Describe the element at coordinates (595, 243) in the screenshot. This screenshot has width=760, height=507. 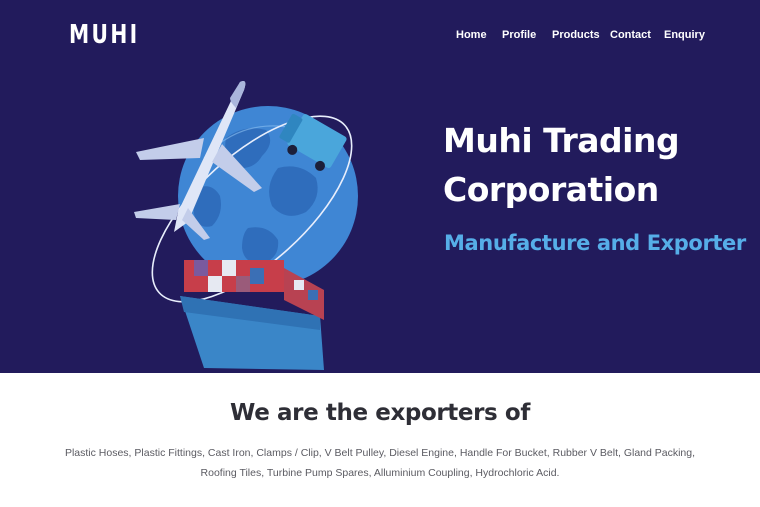
I see `hero-subtitle: Manufacture and Exporter` at that location.